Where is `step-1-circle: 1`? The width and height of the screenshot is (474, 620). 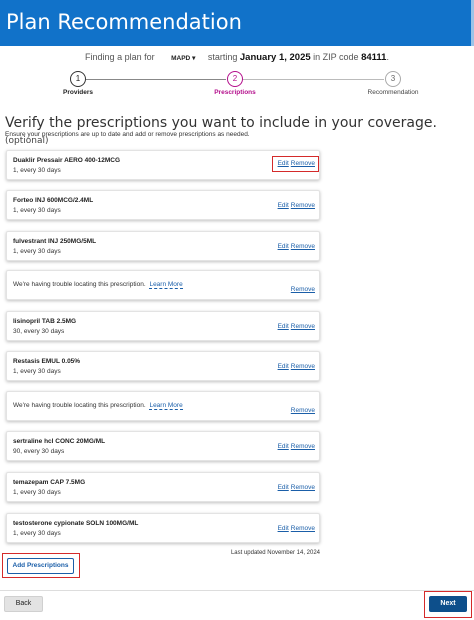
step-1-circle: 1 is located at coordinates (78, 79).